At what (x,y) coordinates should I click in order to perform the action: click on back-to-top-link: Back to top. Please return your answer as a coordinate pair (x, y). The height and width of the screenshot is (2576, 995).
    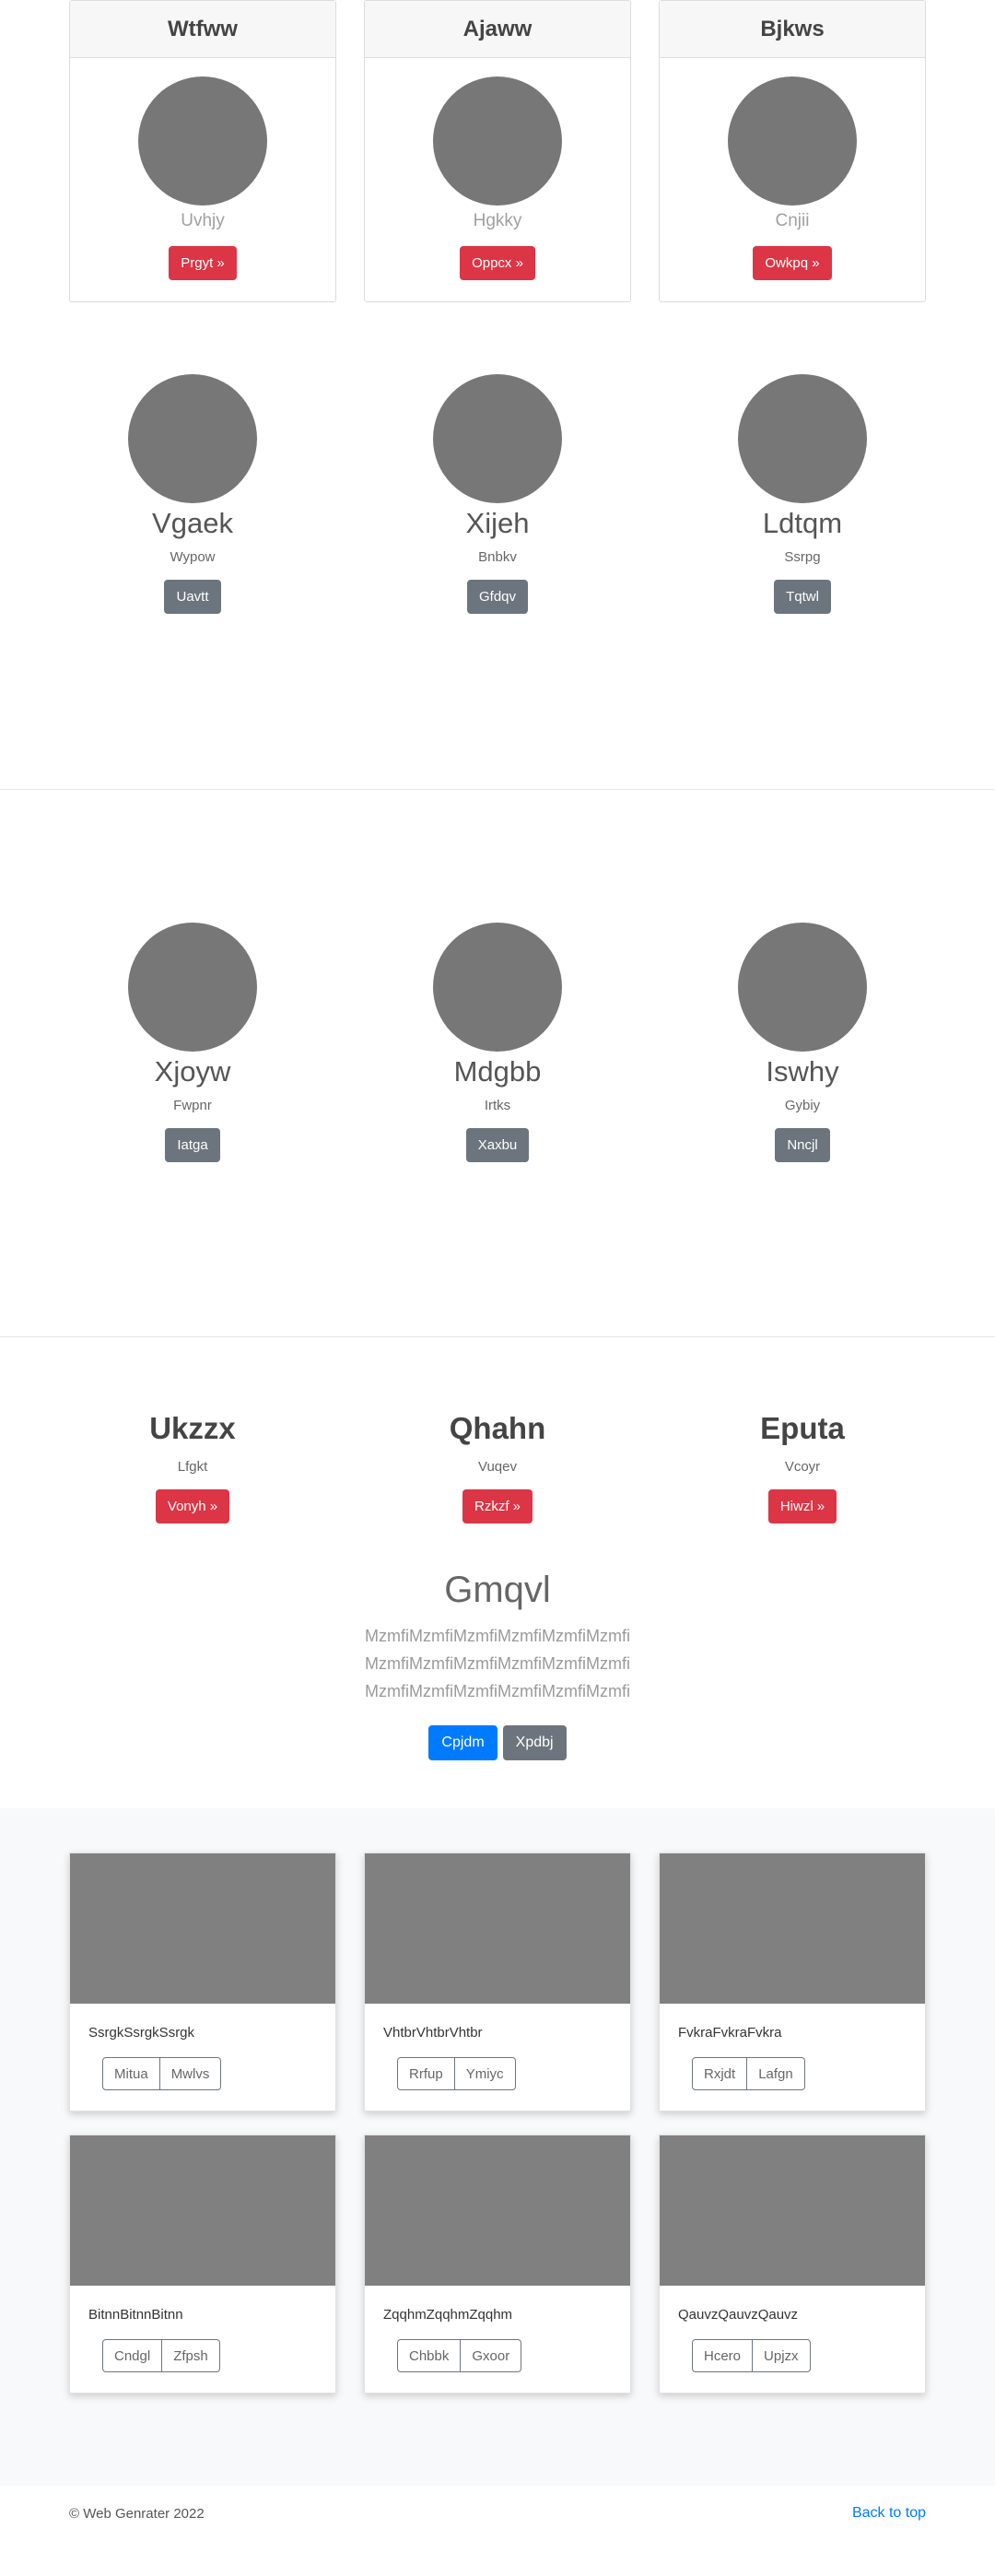
    Looking at the image, I should click on (889, 2513).